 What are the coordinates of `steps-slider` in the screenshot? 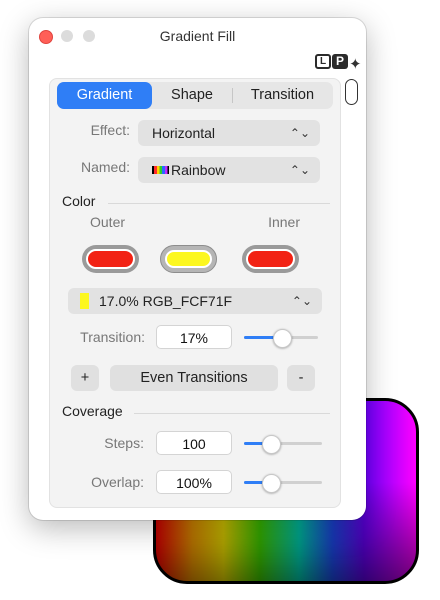 It's located at (283, 444).